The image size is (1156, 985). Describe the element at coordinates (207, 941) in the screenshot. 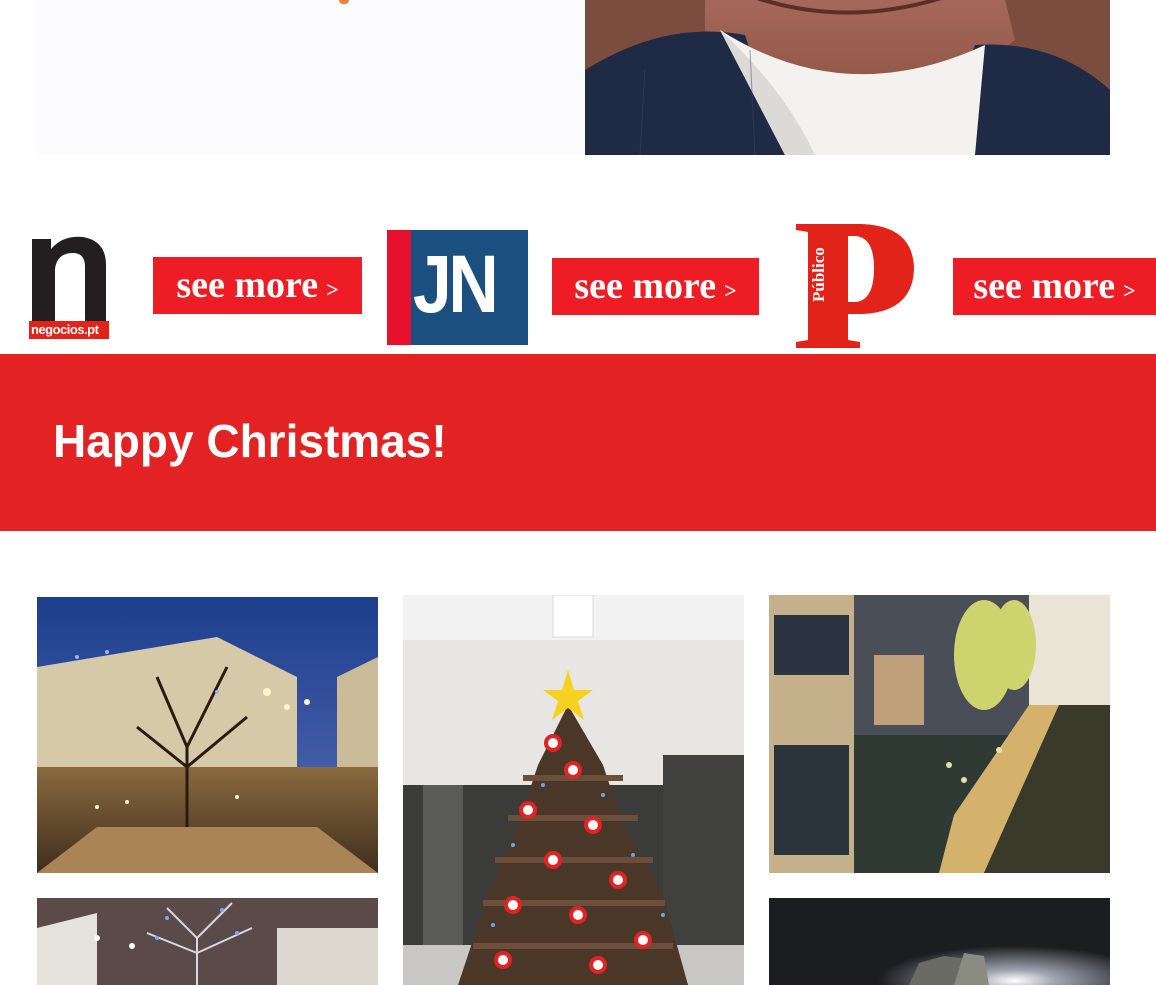

I see `gallery-photo-tree-lights` at that location.